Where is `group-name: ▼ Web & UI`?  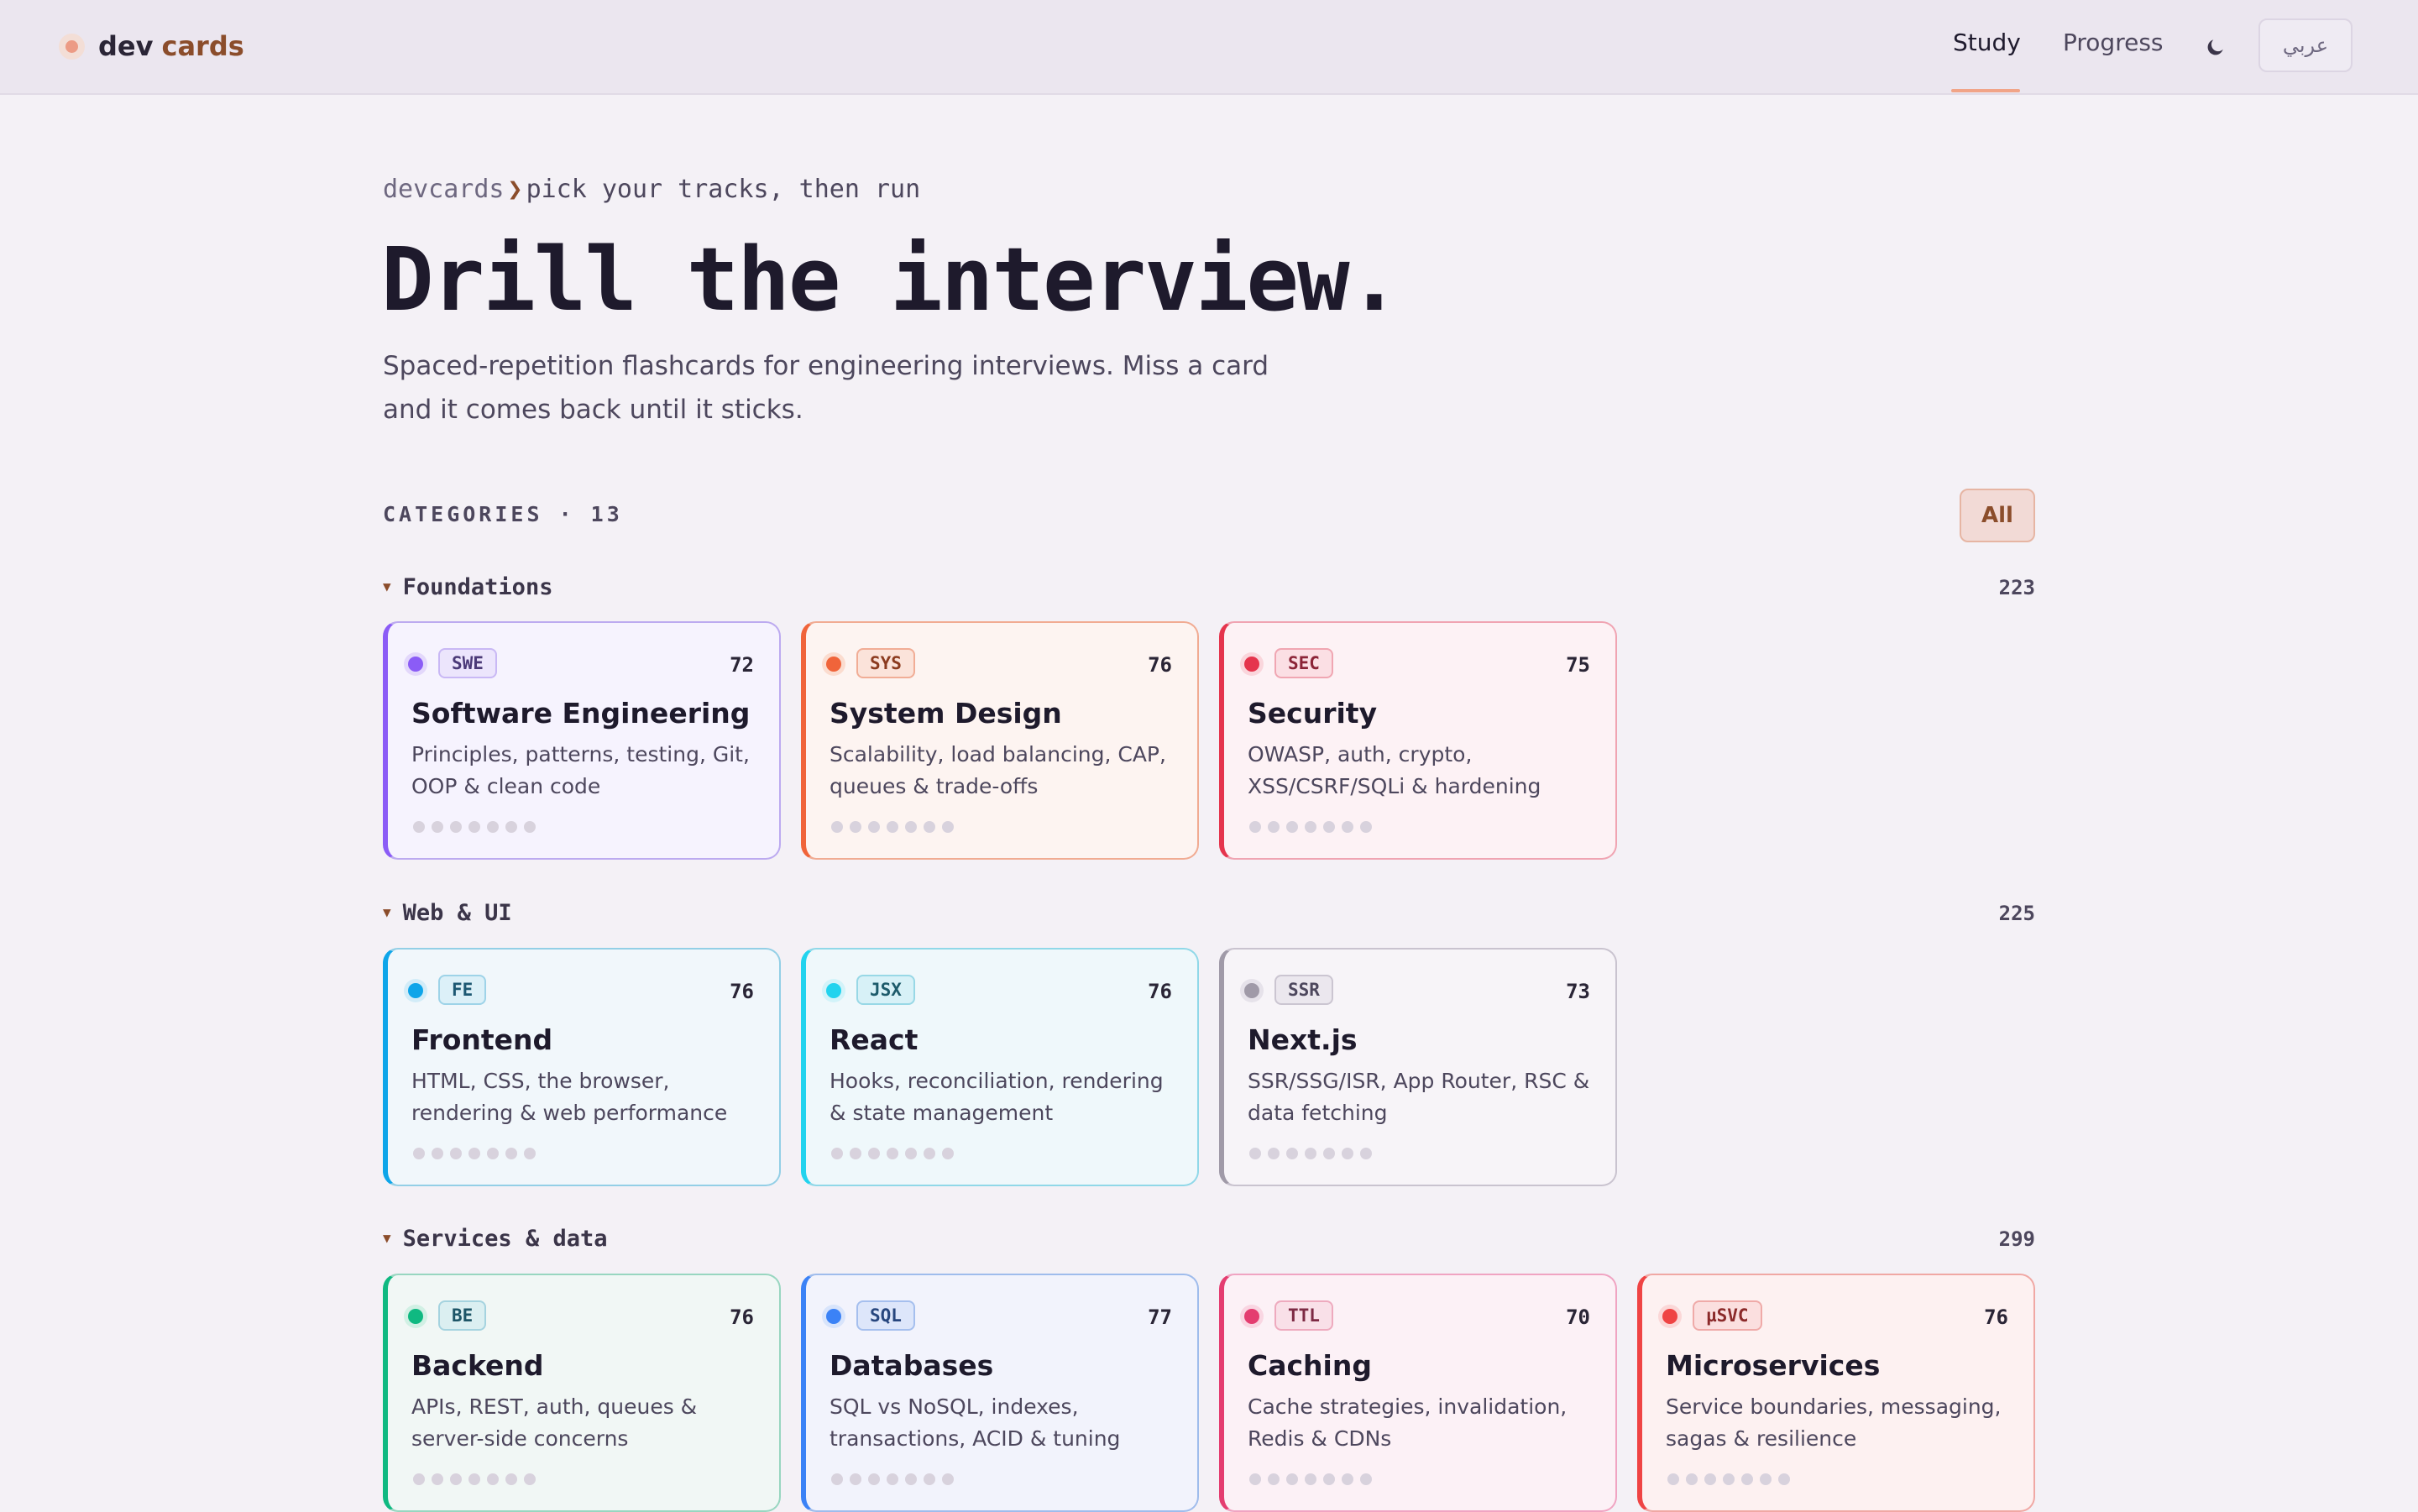
group-name: ▼ Web & UI is located at coordinates (447, 913).